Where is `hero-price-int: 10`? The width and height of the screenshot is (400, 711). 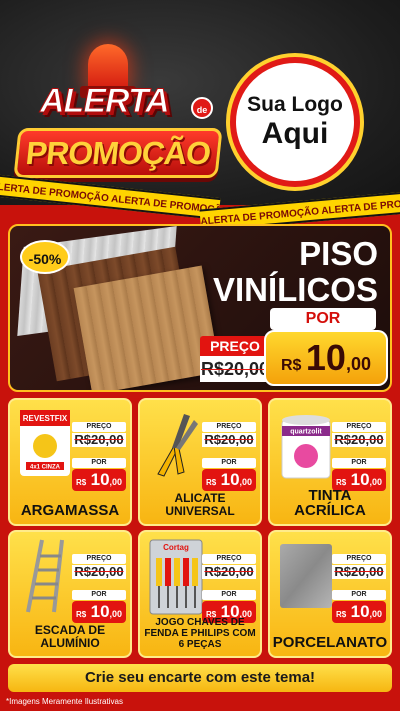 hero-price-int: 10 is located at coordinates (325, 357).